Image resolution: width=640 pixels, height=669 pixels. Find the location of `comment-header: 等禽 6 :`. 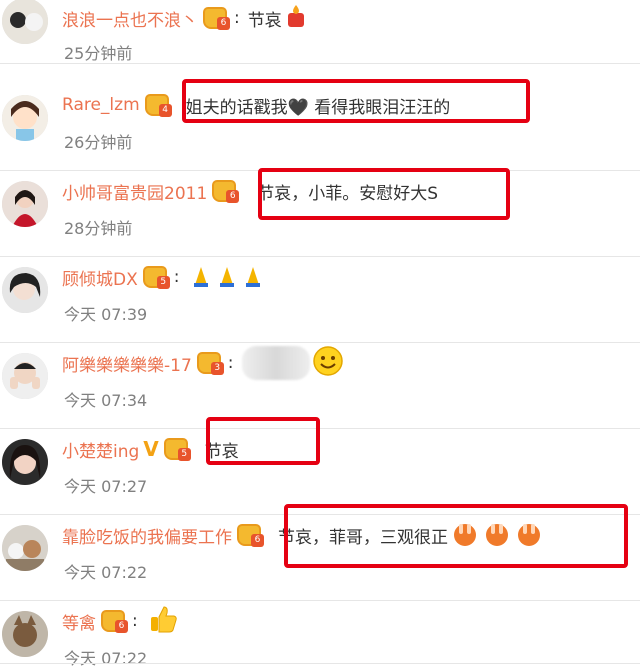

comment-header: 等禽 6 : is located at coordinates (120, 621).